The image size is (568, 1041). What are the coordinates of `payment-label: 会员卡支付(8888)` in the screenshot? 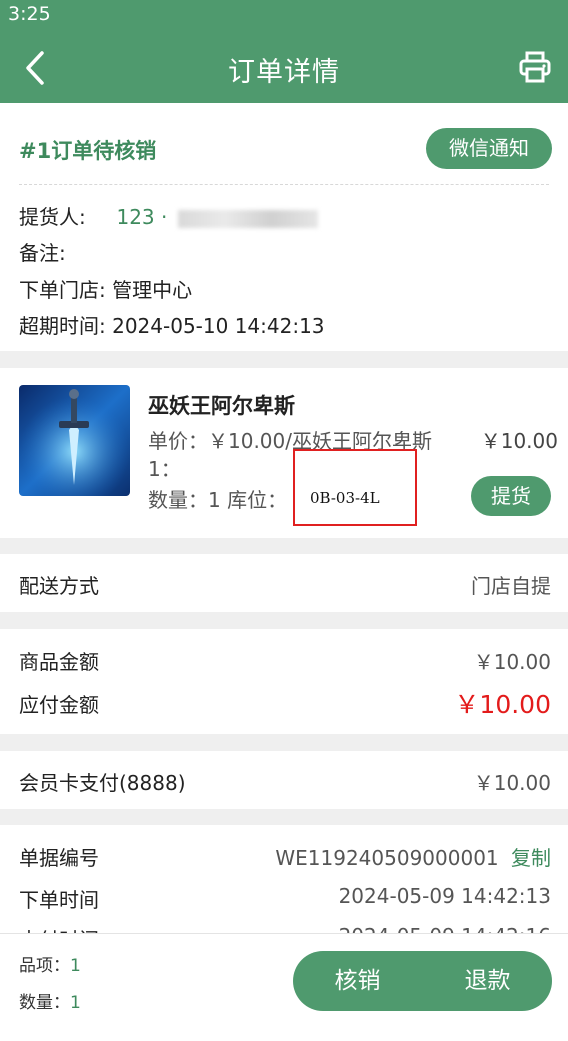 It's located at (102, 783).